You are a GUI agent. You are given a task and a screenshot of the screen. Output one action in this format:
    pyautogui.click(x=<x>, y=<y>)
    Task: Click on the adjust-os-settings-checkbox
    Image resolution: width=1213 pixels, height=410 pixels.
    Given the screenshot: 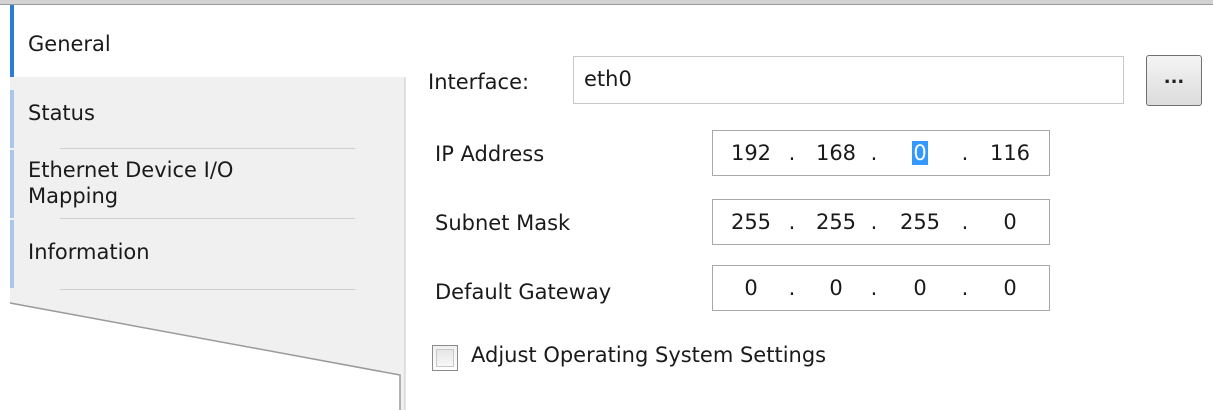 What is the action you would take?
    pyautogui.click(x=445, y=358)
    